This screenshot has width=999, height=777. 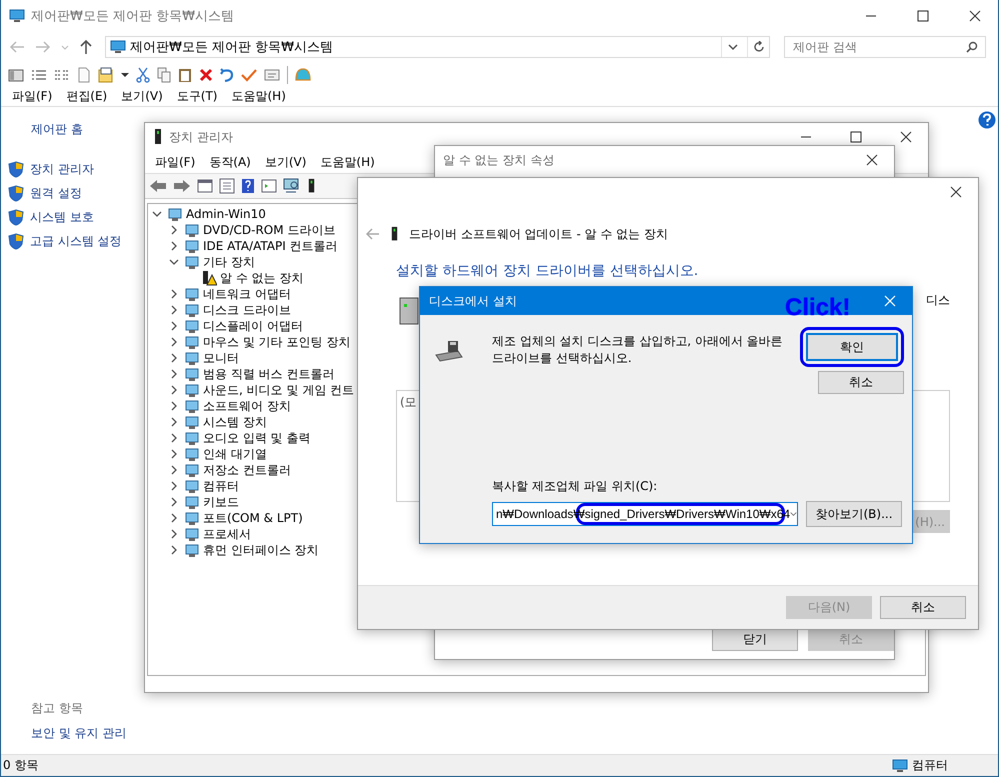 What do you see at coordinates (261, 550) in the screenshot?
I see `tree-item: 휴먼 인터페이스 장치` at bounding box center [261, 550].